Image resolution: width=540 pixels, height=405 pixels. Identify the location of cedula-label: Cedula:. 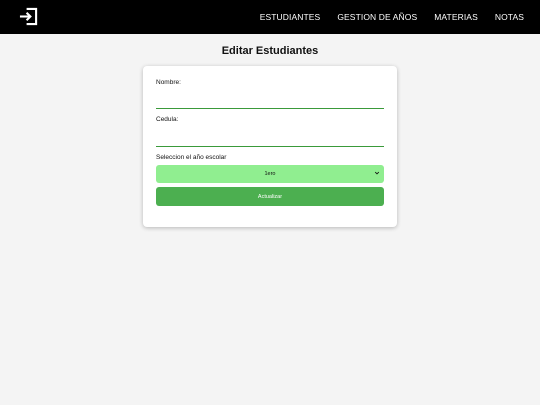
(167, 119).